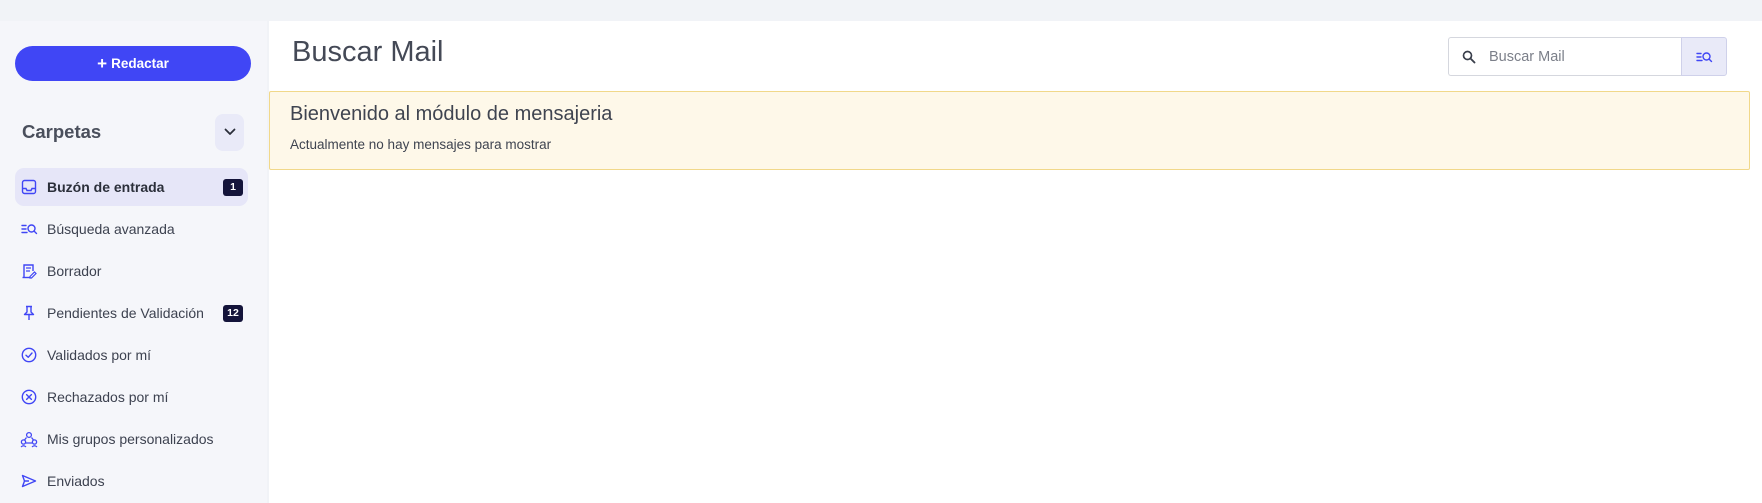 The width and height of the screenshot is (1762, 503). What do you see at coordinates (421, 144) in the screenshot?
I see `alert-message: Actualmente no hay mensajes para mostrar` at bounding box center [421, 144].